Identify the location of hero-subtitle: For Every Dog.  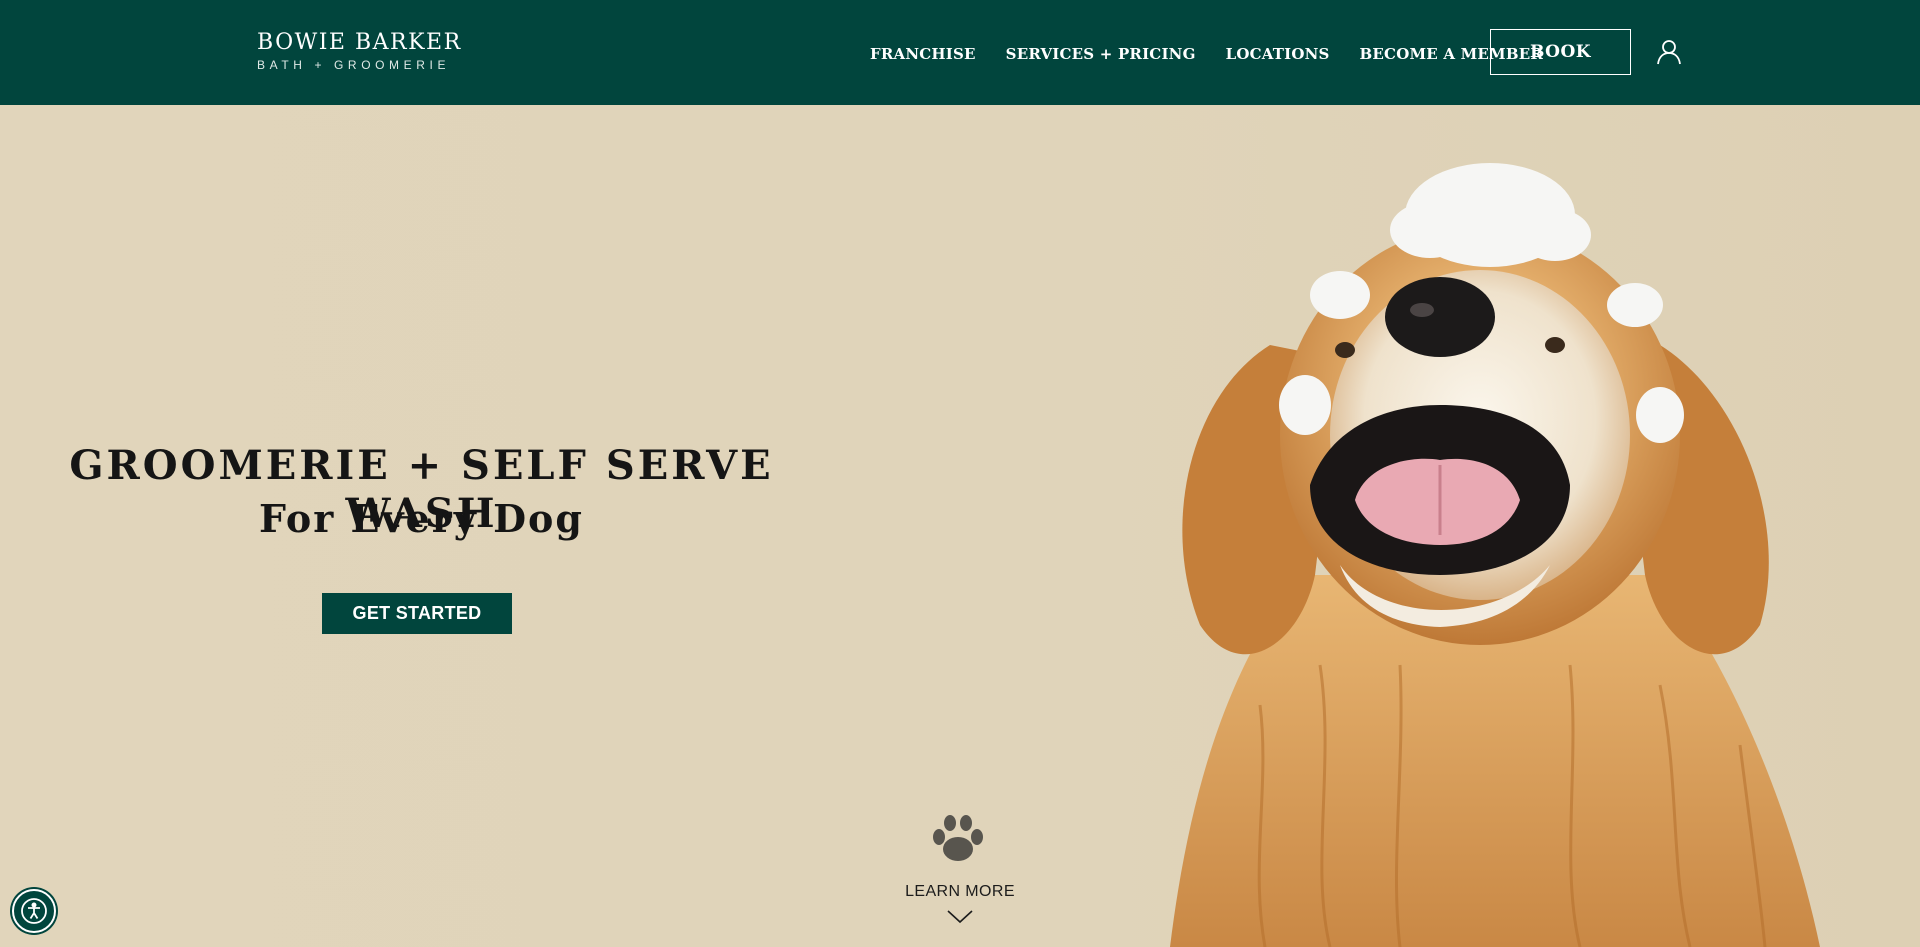
(421, 518).